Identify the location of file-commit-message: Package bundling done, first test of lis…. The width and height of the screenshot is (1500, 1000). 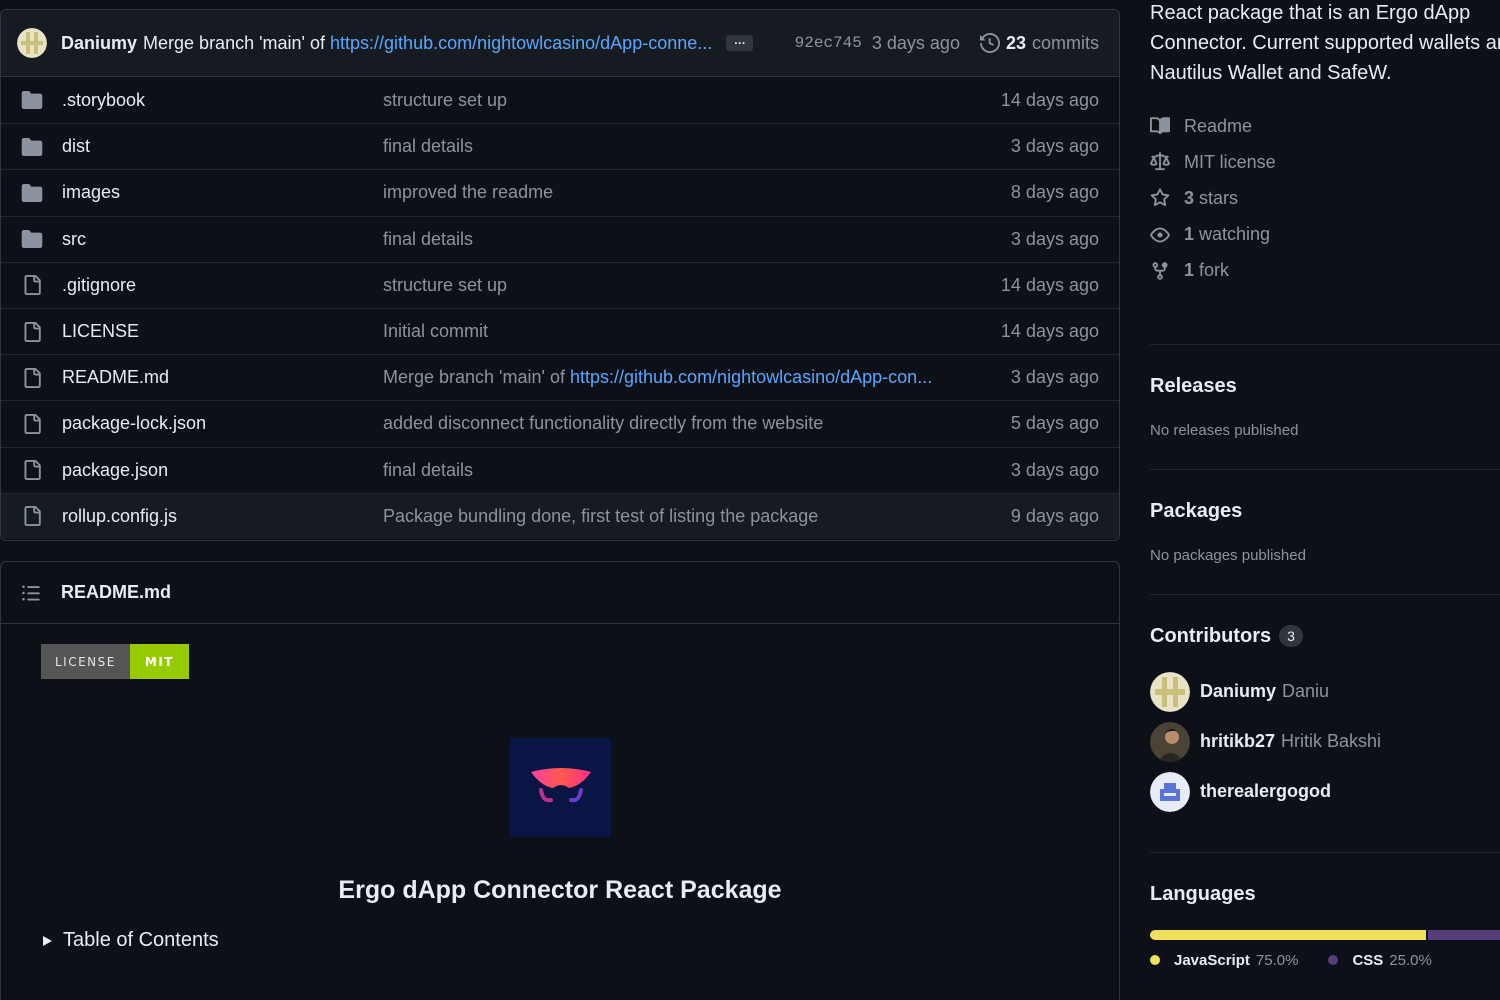
(666, 516).